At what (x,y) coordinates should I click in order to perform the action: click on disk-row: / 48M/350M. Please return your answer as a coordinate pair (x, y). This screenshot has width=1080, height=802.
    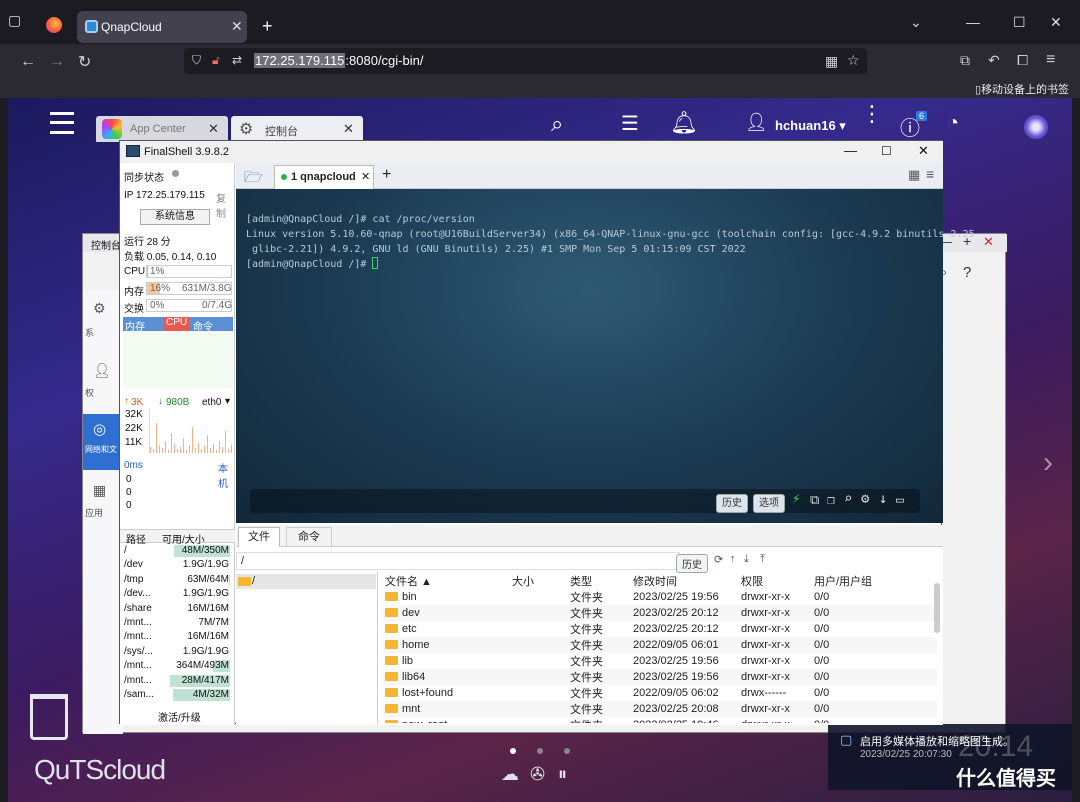
    Looking at the image, I should click on (177, 551).